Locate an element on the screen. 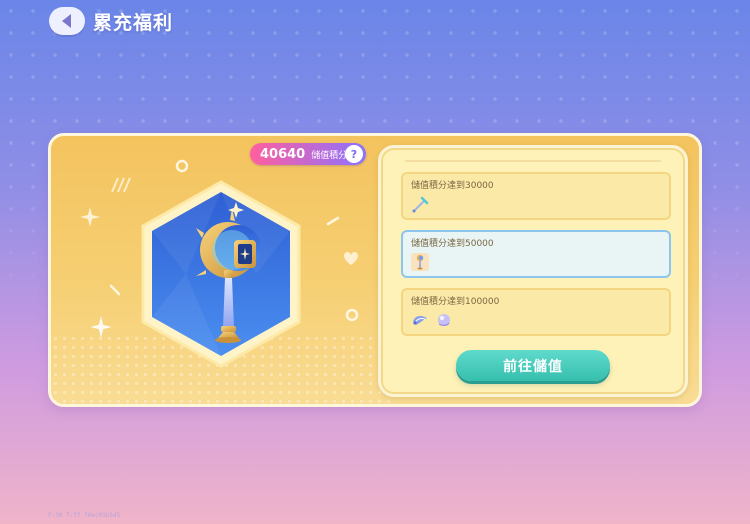  tier-row-30000: 儲值積分達到30000 is located at coordinates (536, 196).